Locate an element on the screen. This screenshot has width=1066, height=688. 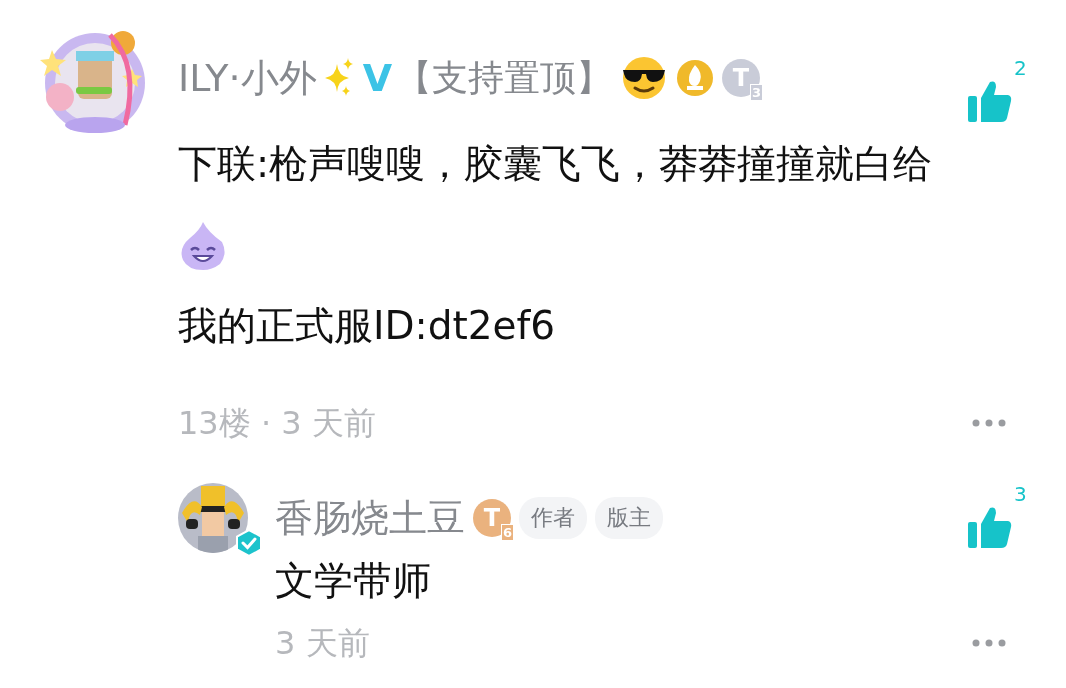
user-name: 香肠烧土豆 is located at coordinates (370, 518).